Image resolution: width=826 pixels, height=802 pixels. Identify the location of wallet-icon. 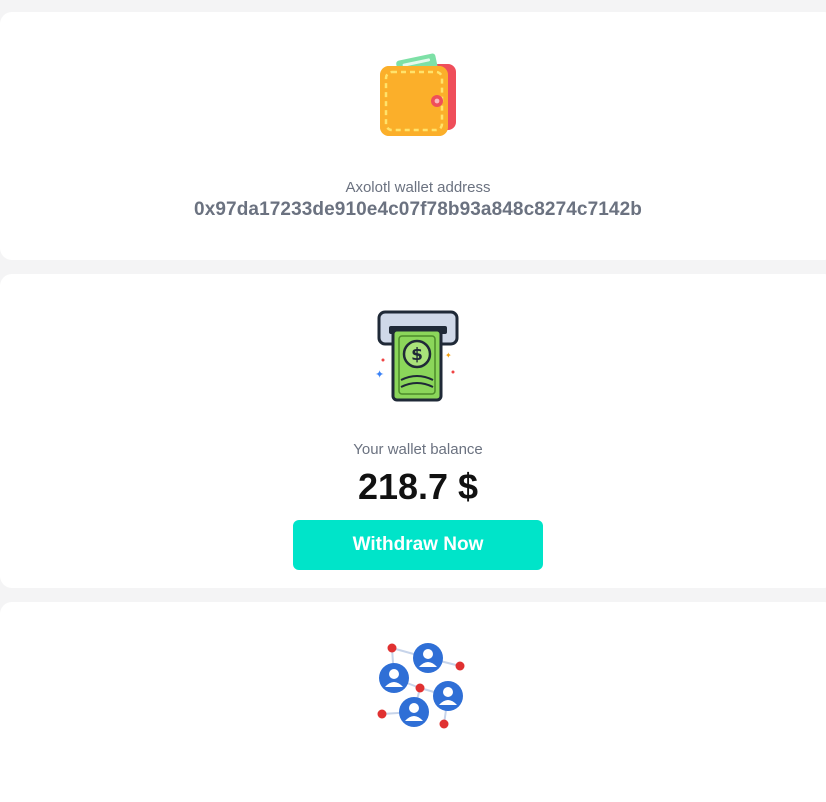
(413, 95).